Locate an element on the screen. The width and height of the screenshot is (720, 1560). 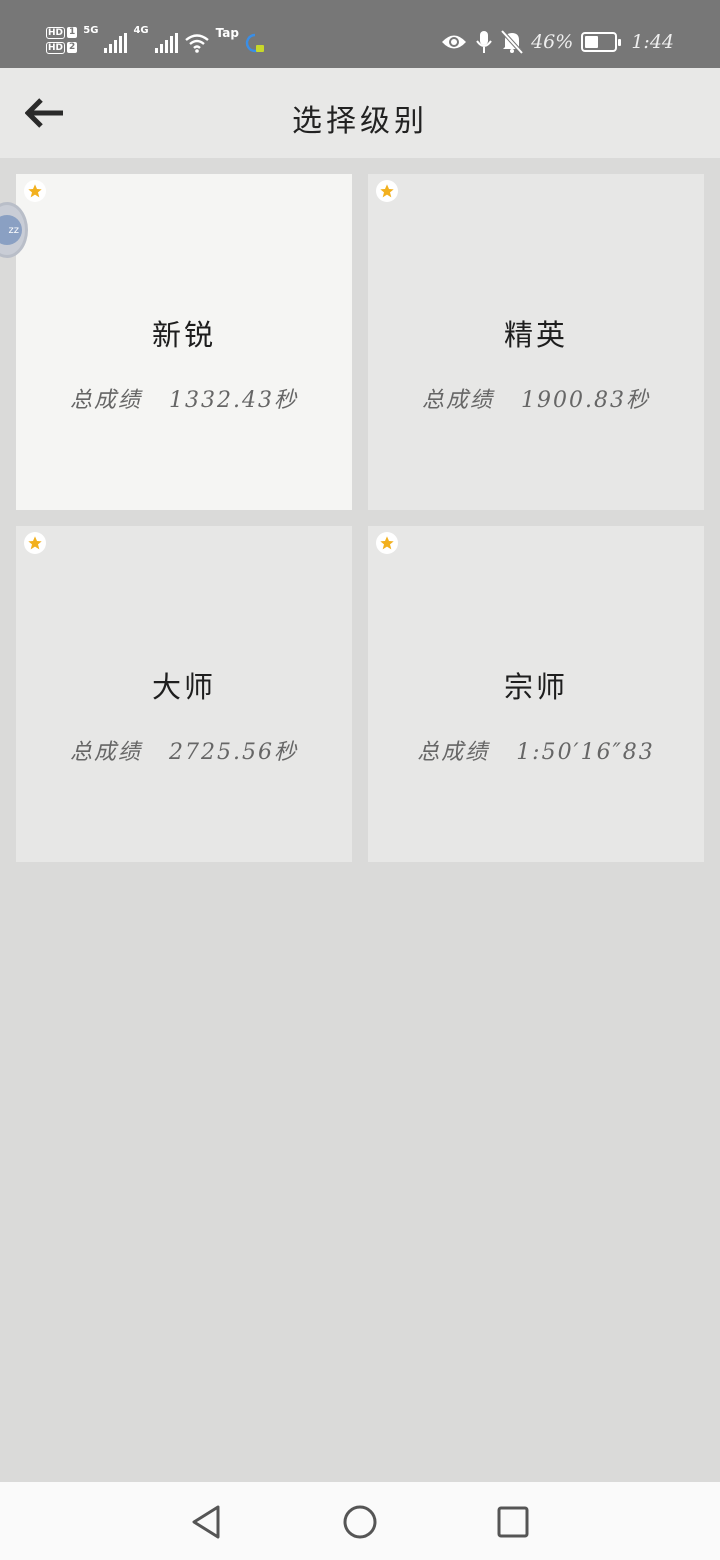
sim-indicators: HD 1 HD 2 is located at coordinates (62, 40).